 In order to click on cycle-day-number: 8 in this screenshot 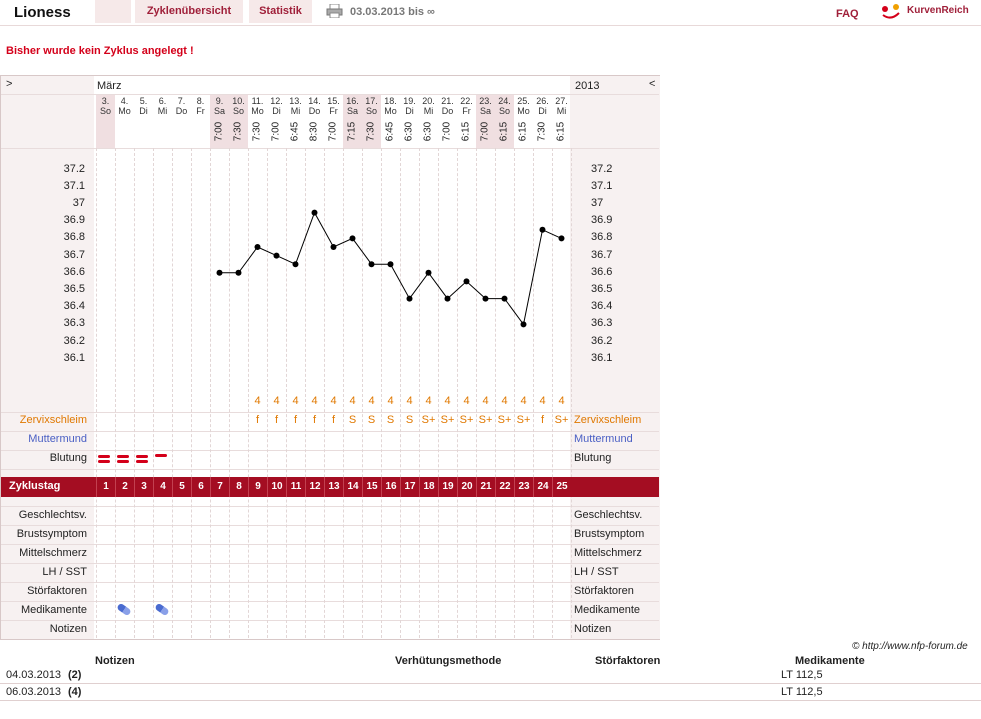, I will do `click(238, 487)`.